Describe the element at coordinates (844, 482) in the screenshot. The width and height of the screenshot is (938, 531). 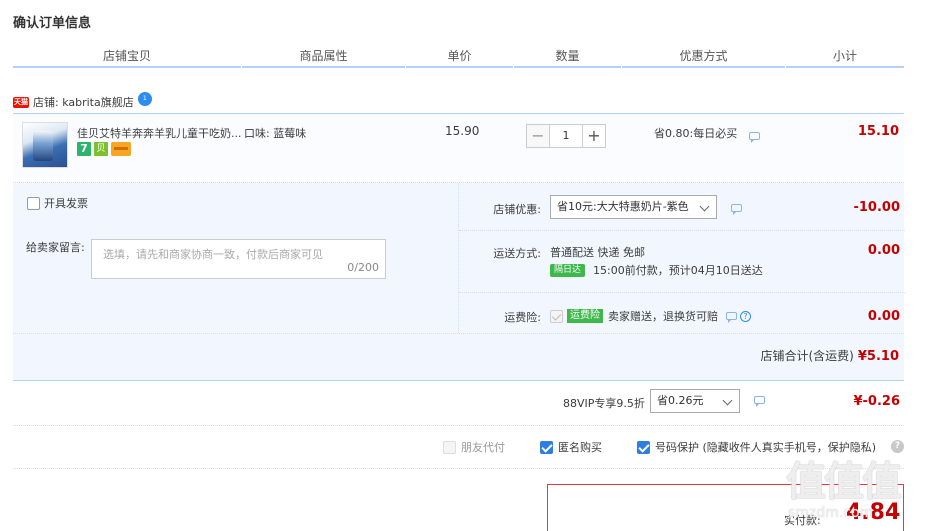
I see `watermark-logo: 值值值` at that location.